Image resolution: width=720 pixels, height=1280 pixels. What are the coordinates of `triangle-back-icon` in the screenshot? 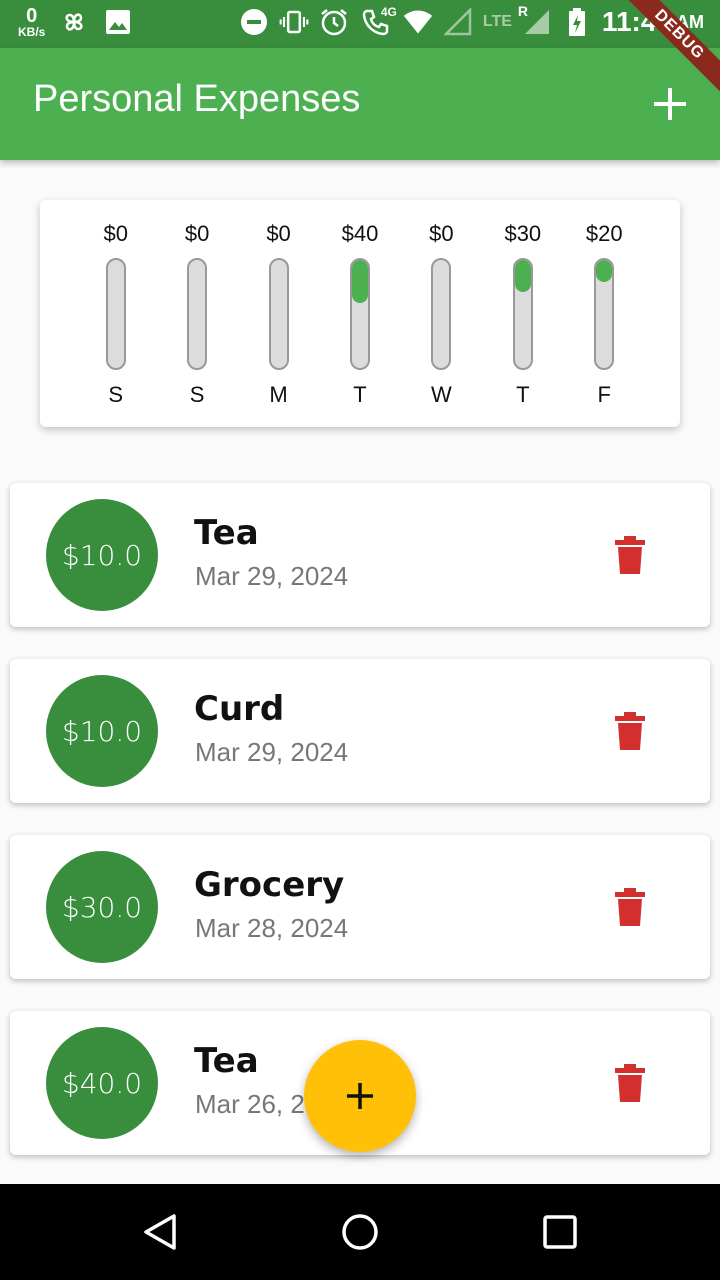 It's located at (160, 1232).